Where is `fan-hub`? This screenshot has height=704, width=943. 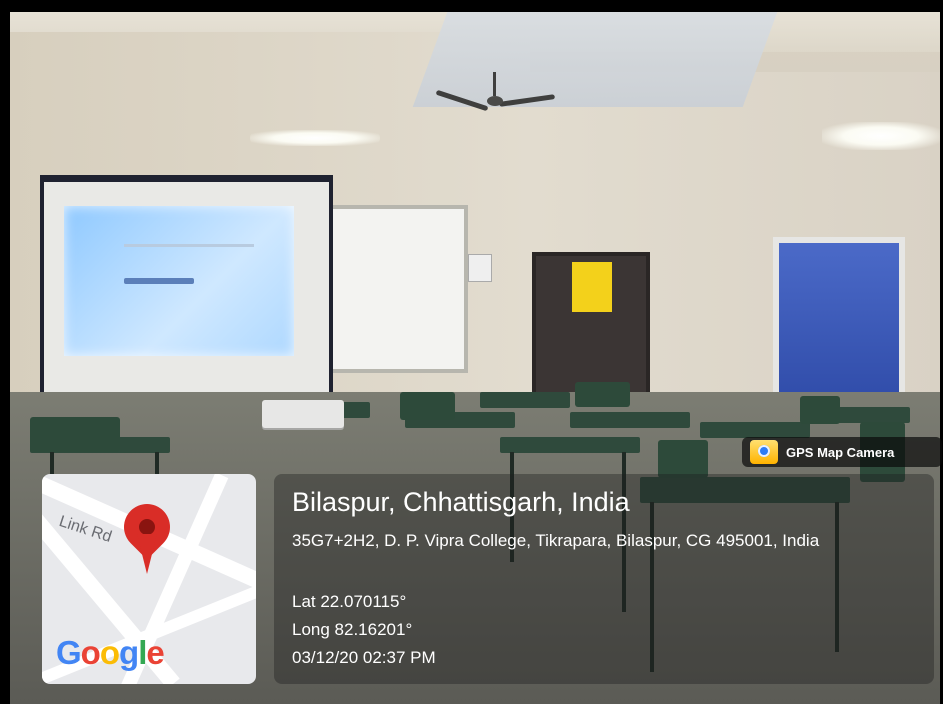
fan-hub is located at coordinates (495, 101).